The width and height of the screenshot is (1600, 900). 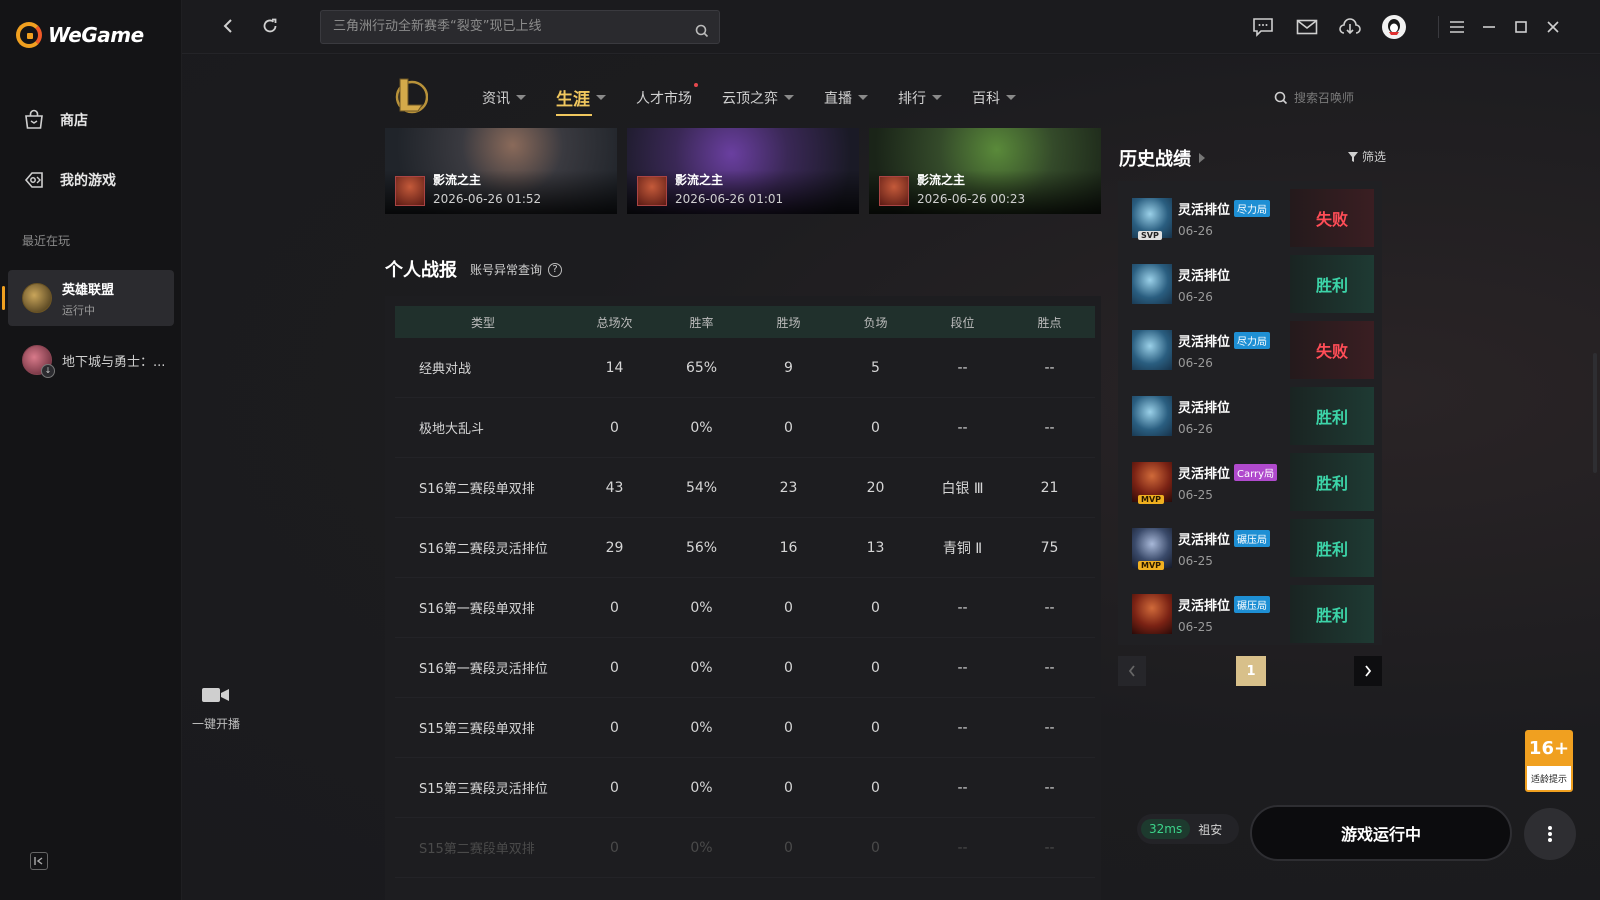 I want to click on mail-button, so click(x=1307, y=27).